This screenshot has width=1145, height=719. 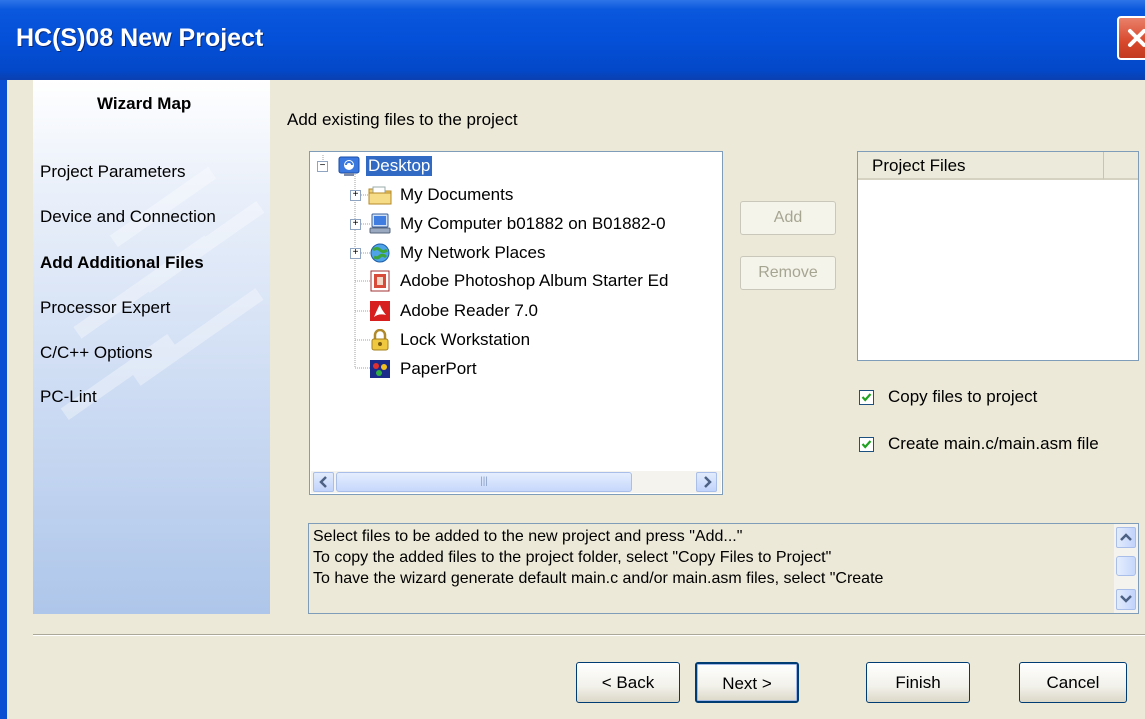 What do you see at coordinates (981, 166) in the screenshot?
I see `project-files-column-header: Project Files` at bounding box center [981, 166].